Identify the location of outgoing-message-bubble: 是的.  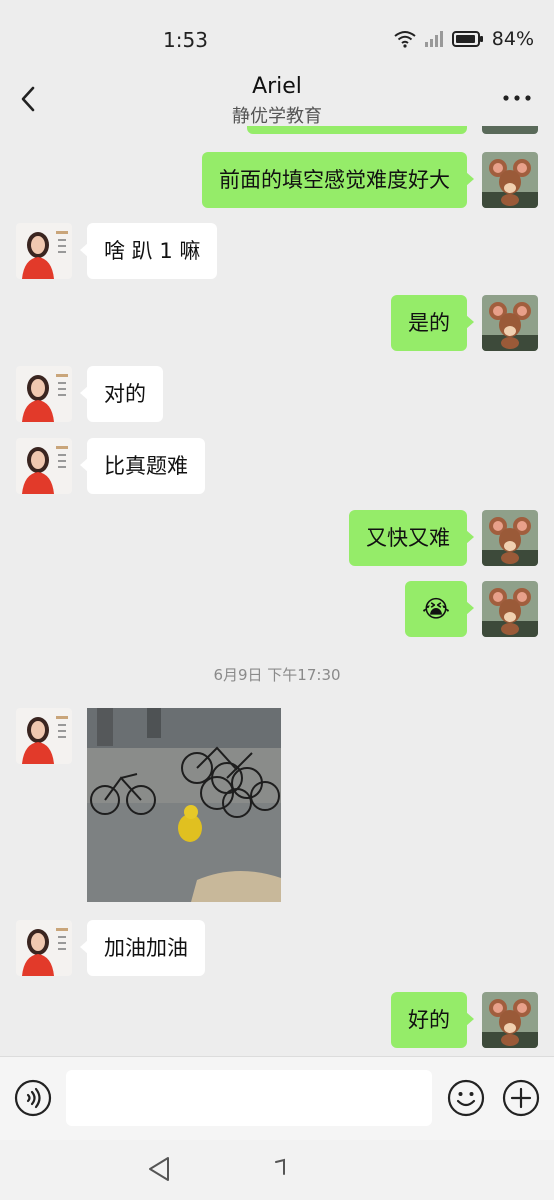
(432, 323).